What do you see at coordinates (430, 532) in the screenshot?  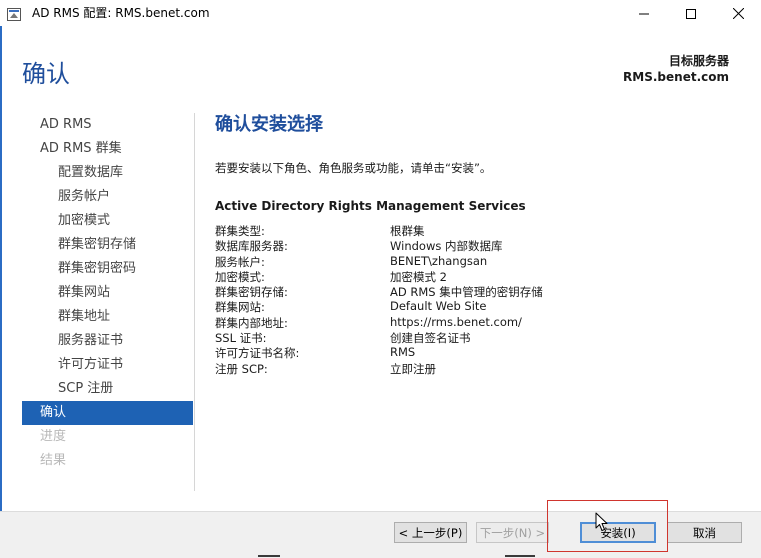 I see `previous-button: < 上一步(P)` at bounding box center [430, 532].